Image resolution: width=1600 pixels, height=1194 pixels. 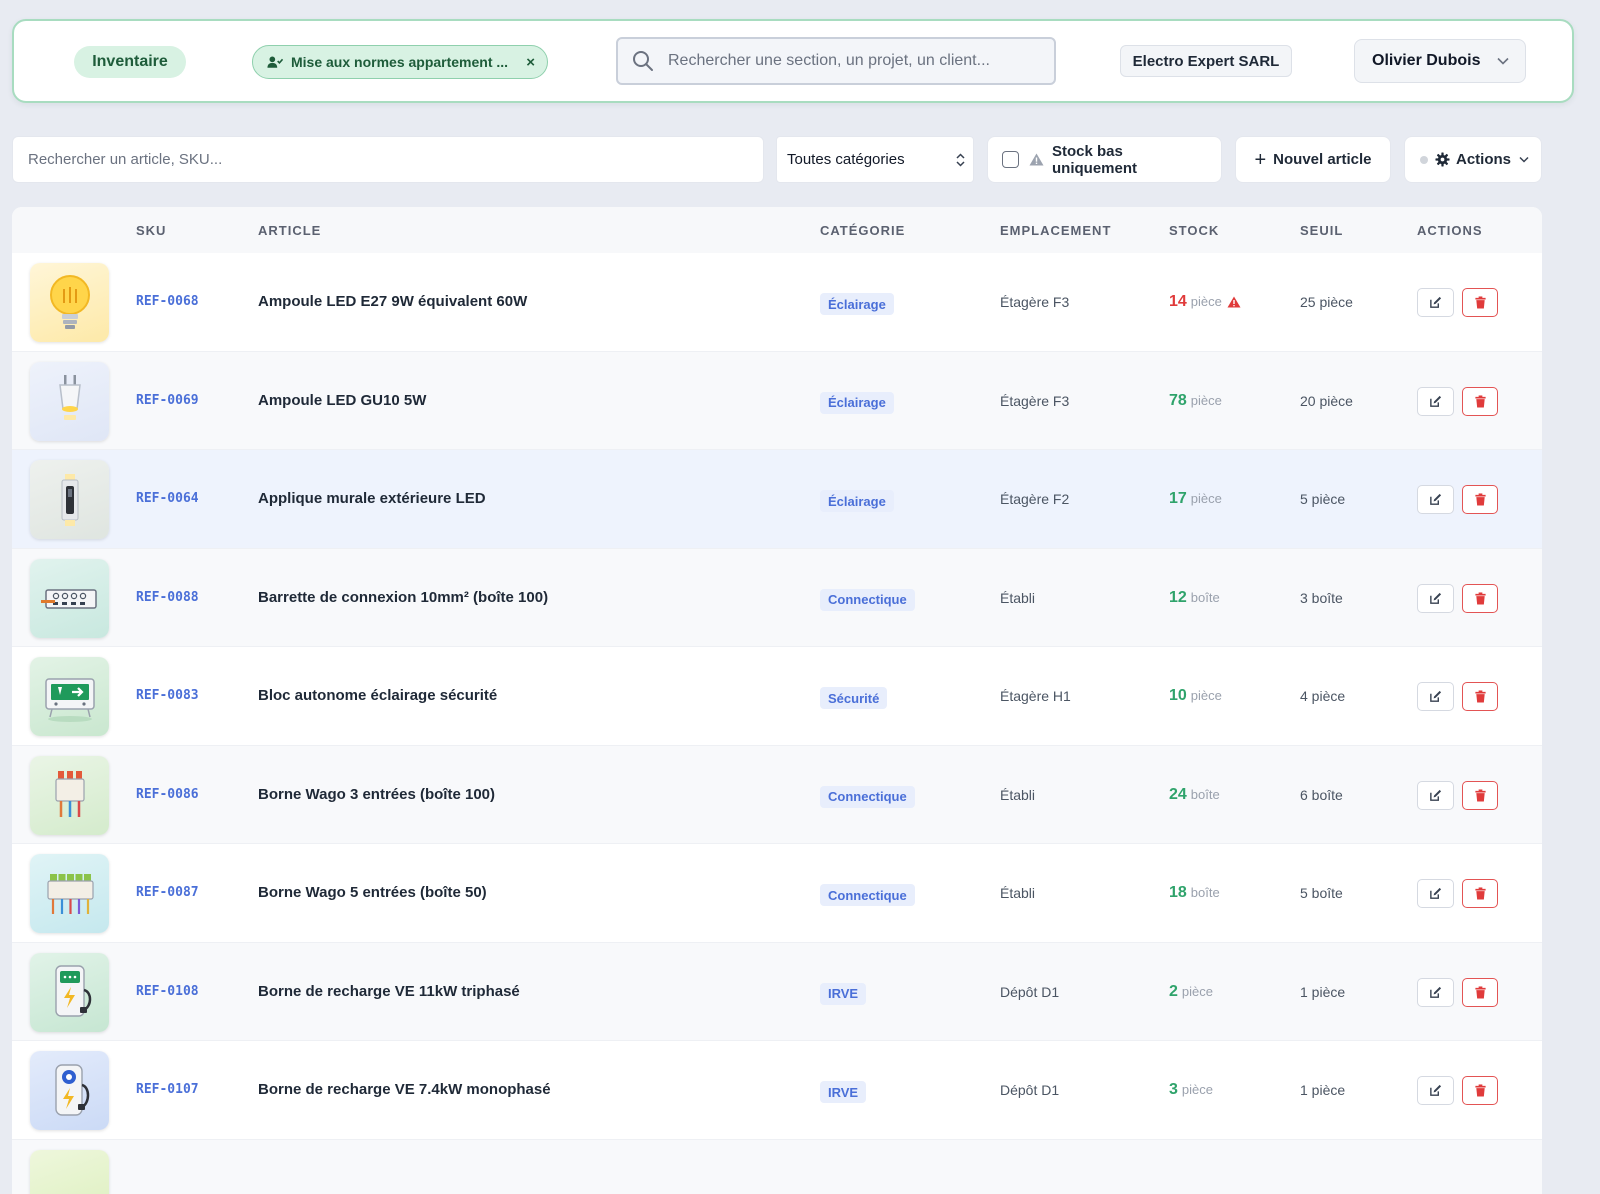 What do you see at coordinates (1440, 61) in the screenshot?
I see `user-menu: Olivier Dubois` at bounding box center [1440, 61].